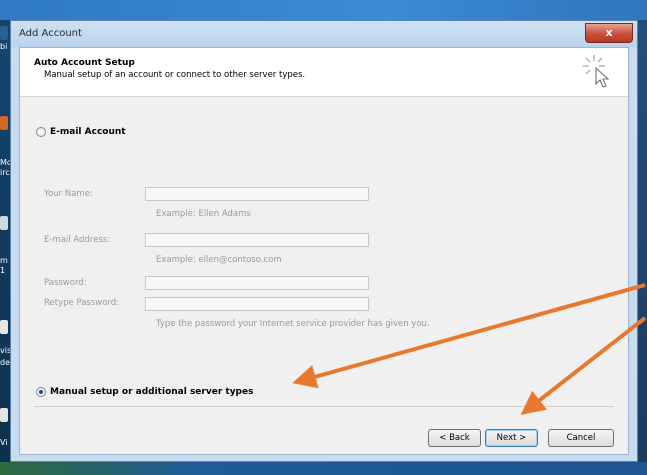  What do you see at coordinates (88, 132) in the screenshot?
I see `email-account-label: E-mail Account` at bounding box center [88, 132].